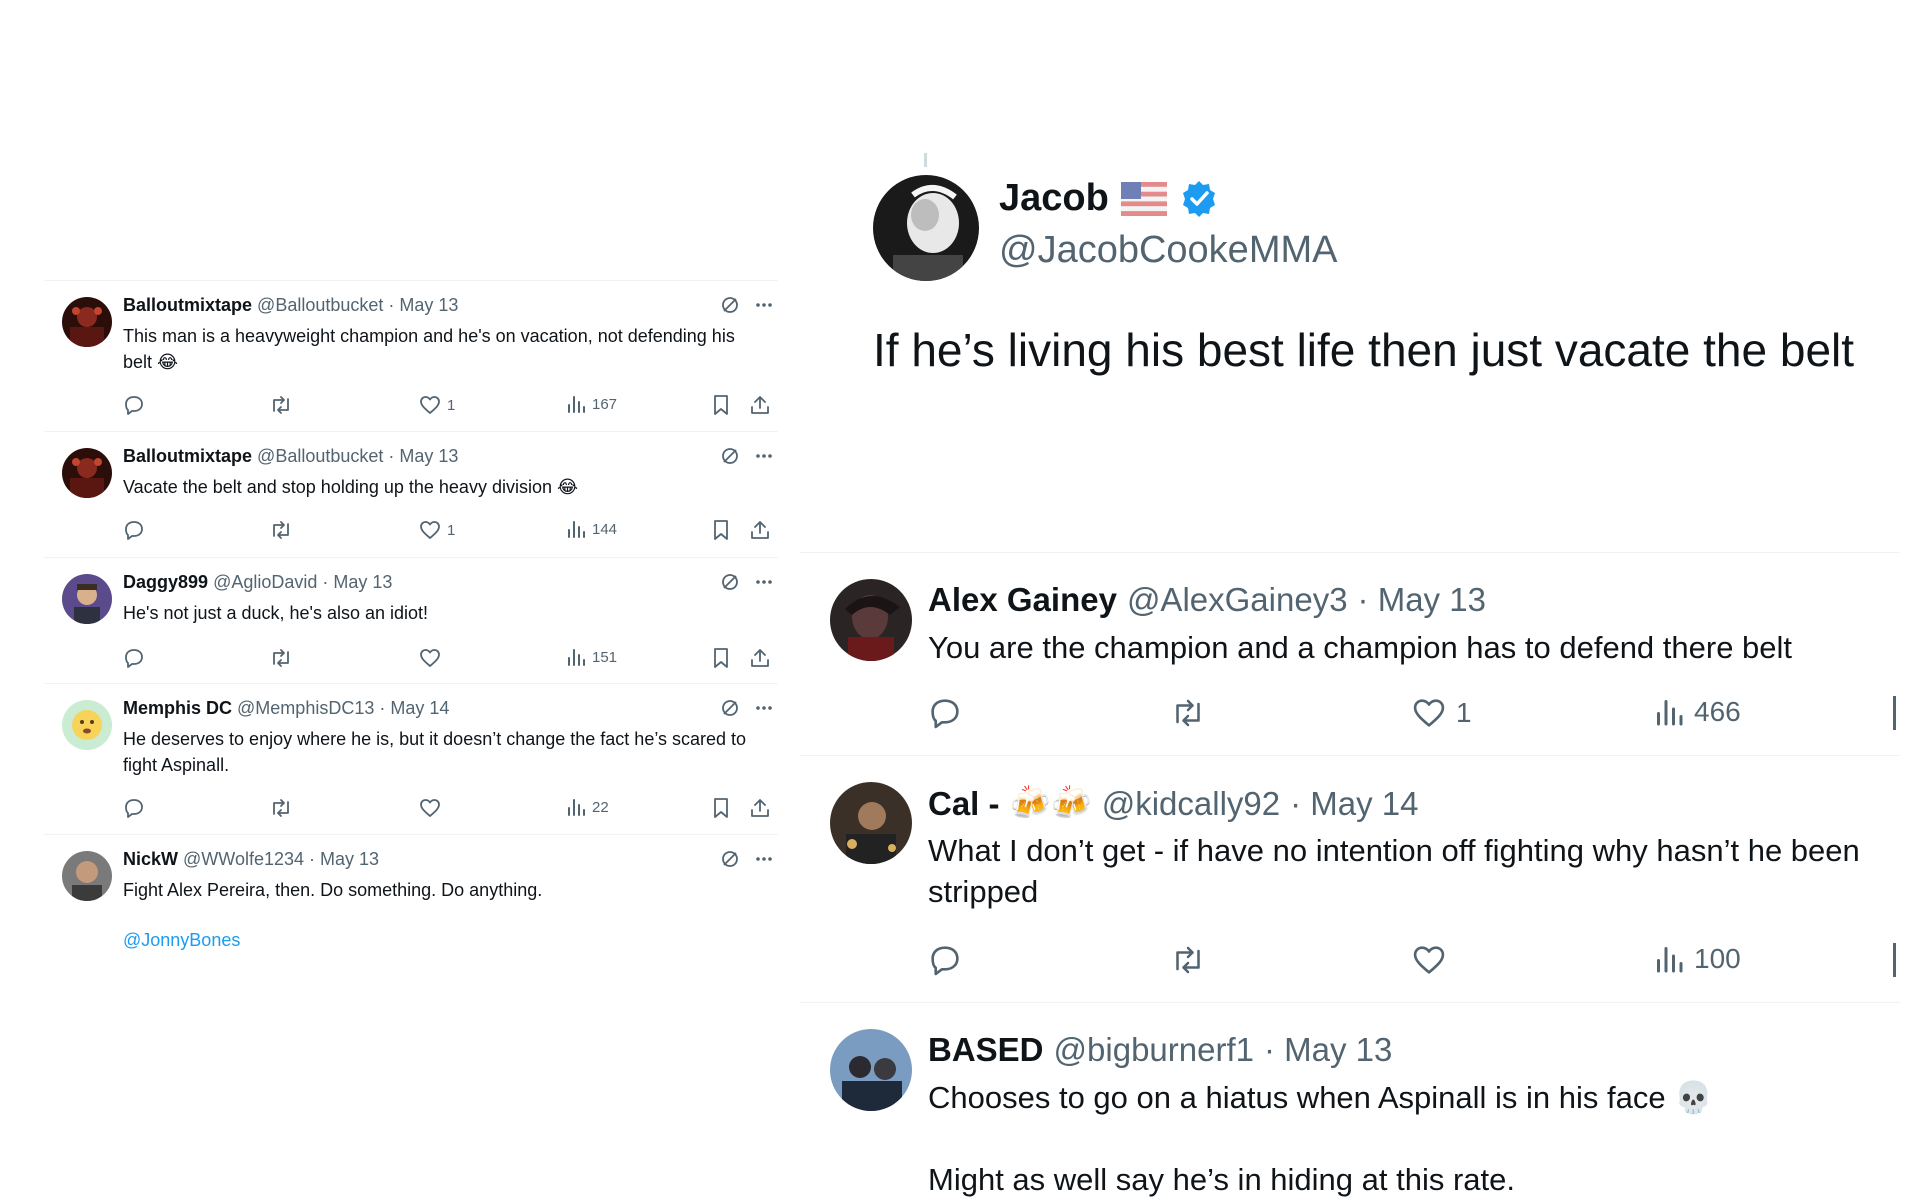 The image size is (1920, 1203). I want to click on like-count: 1, so click(451, 405).